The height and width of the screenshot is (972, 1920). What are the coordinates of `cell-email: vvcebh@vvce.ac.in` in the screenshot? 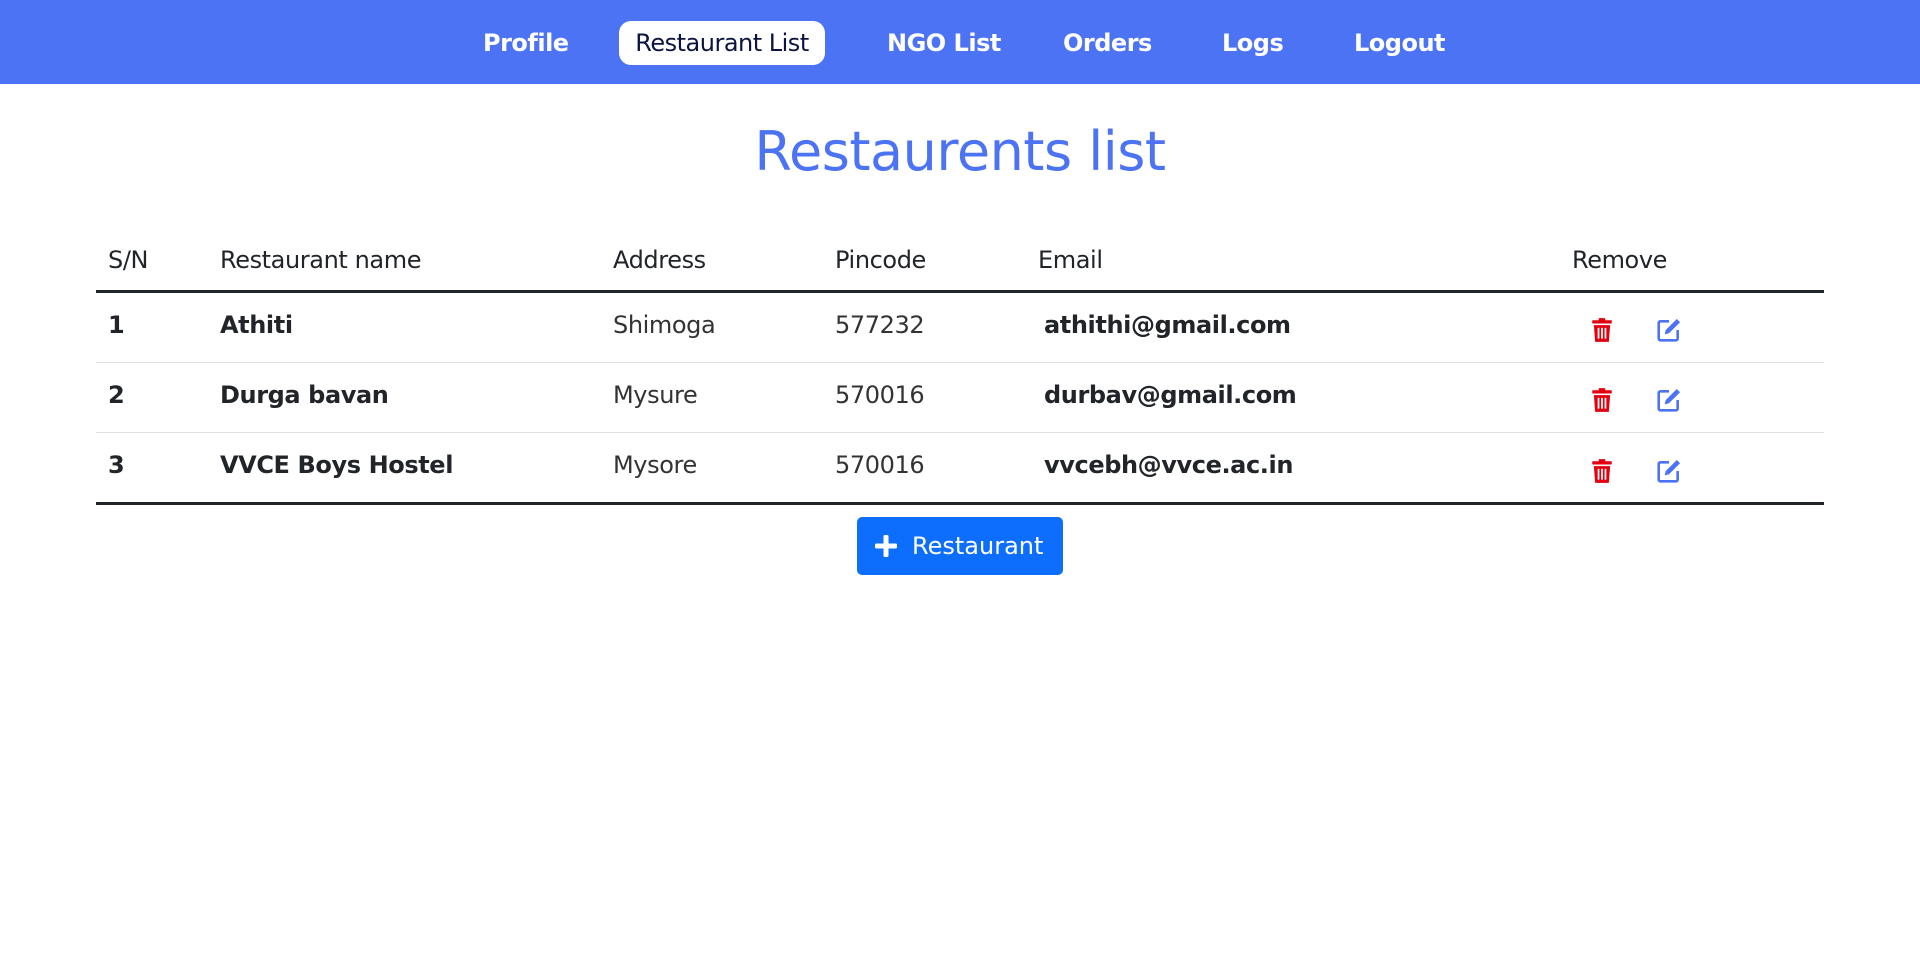 It's located at (1169, 465).